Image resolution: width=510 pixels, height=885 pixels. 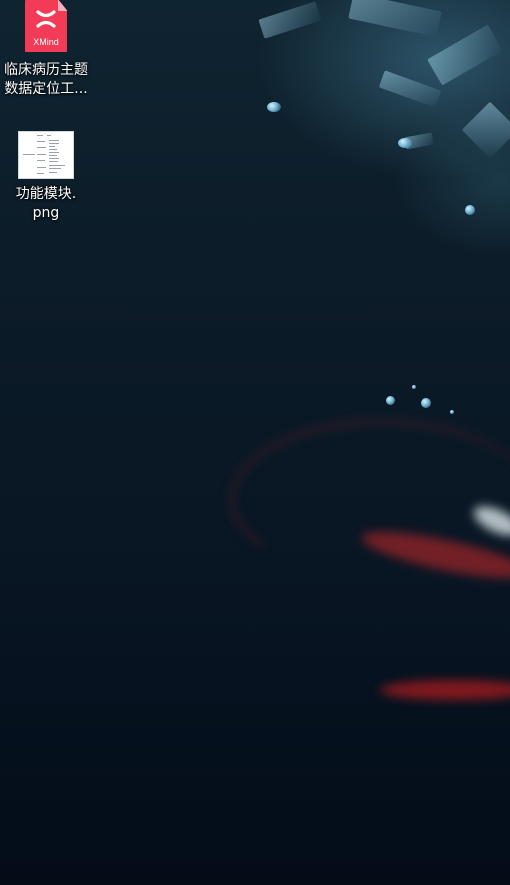 I want to click on xmind-badge-text: XMind, so click(x=46, y=42).